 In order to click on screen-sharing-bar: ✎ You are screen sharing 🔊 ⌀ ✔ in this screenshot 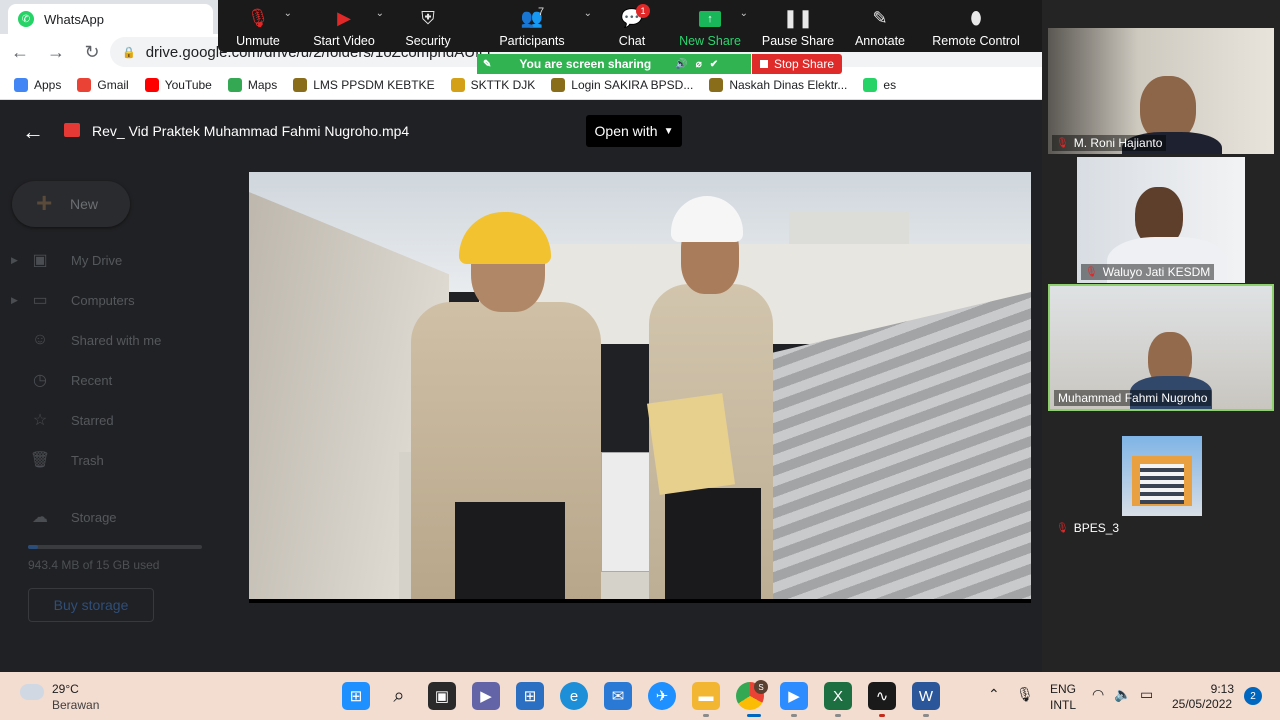, I will do `click(614, 64)`.